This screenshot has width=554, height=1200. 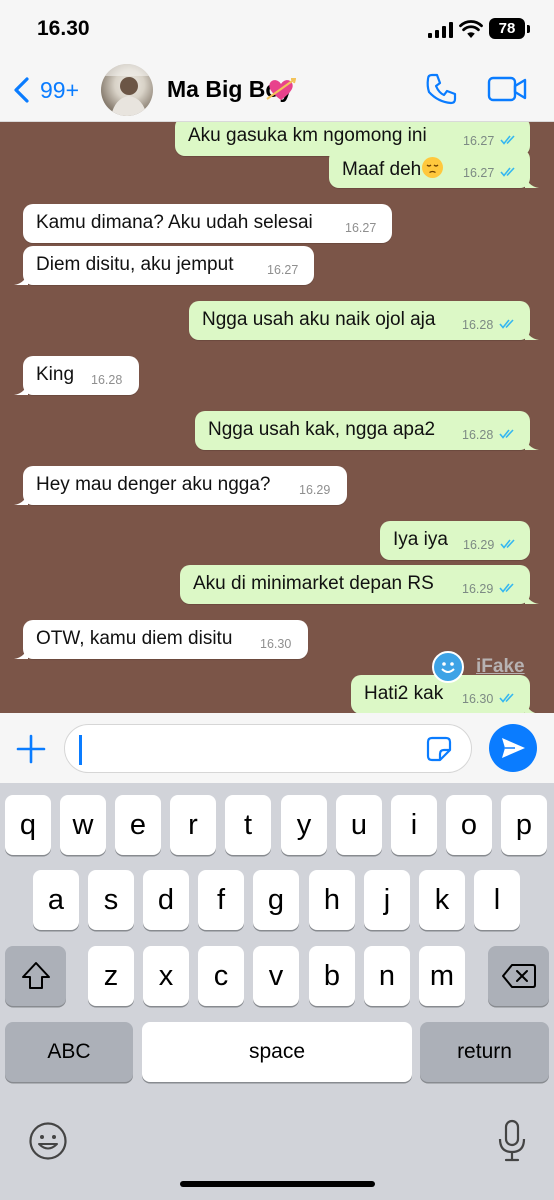 I want to click on composer-bar, so click(x=277, y=748).